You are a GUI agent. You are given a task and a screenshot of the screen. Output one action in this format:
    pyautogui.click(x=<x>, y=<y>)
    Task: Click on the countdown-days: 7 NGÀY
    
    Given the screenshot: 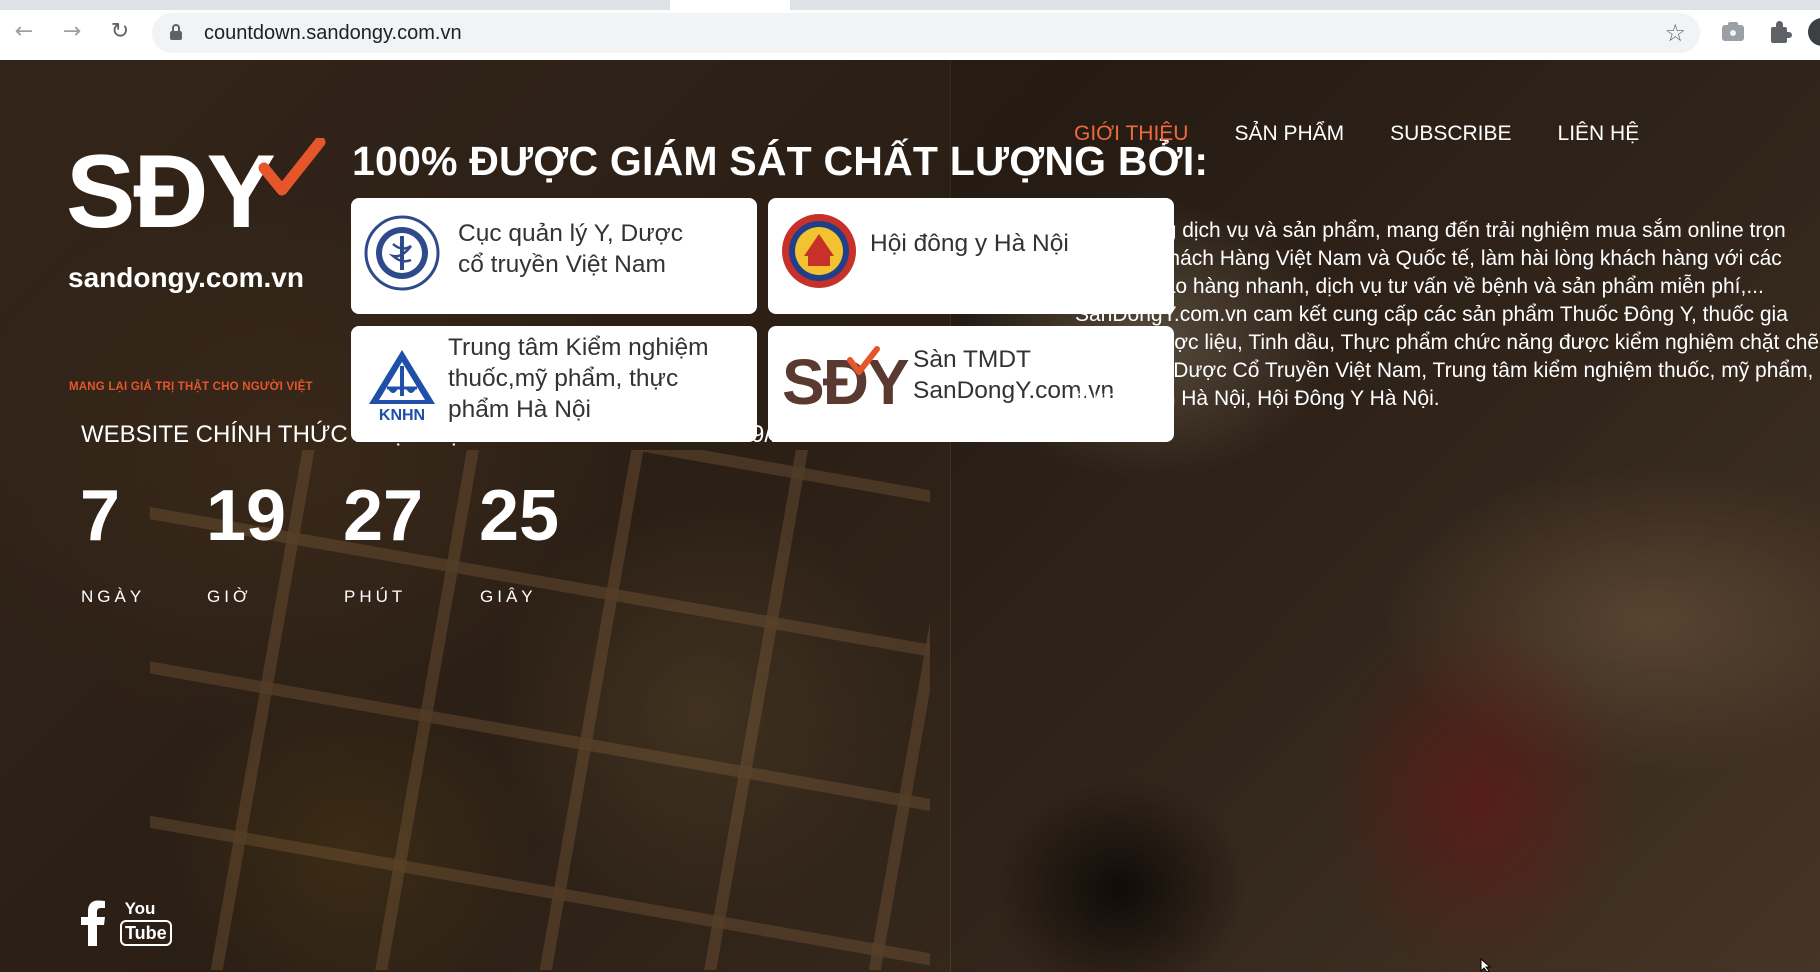 What is the action you would take?
    pyautogui.click(x=110, y=541)
    